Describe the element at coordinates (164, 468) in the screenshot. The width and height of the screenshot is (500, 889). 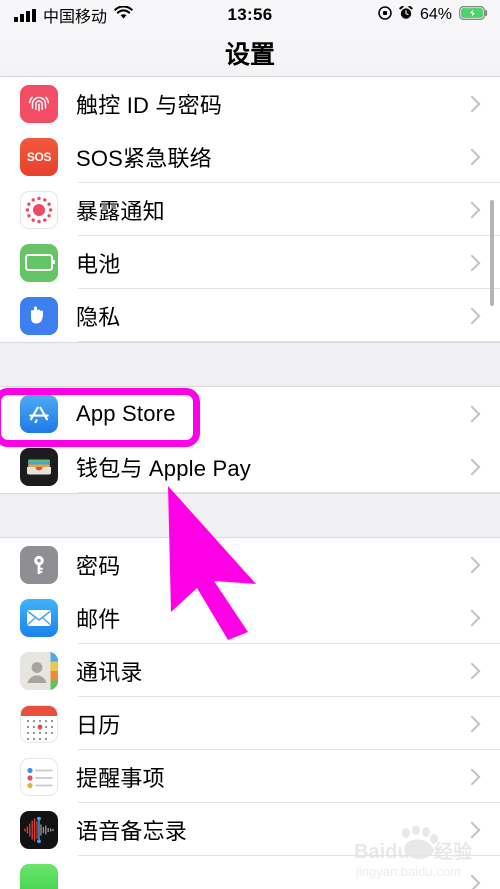
I see `settings-row-label: 钱包与 Apple Pay` at that location.